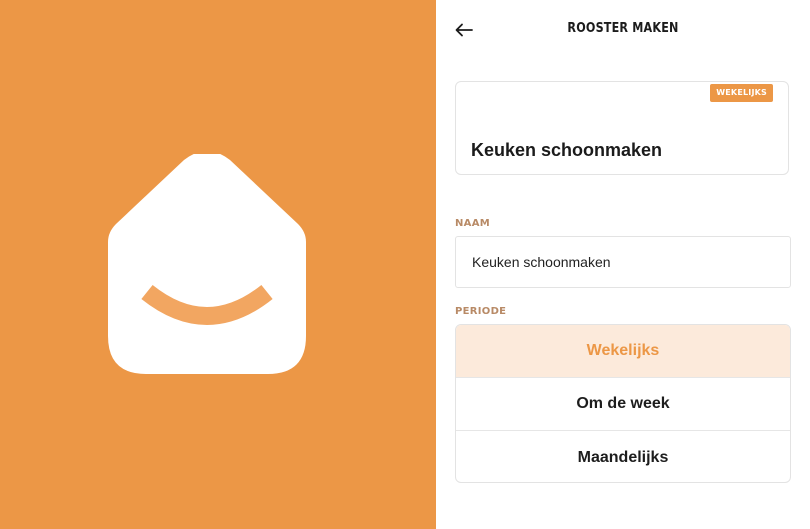 This screenshot has height=529, width=810. Describe the element at coordinates (623, 351) in the screenshot. I see `period-option-wekelijks: Wekelijks` at that location.